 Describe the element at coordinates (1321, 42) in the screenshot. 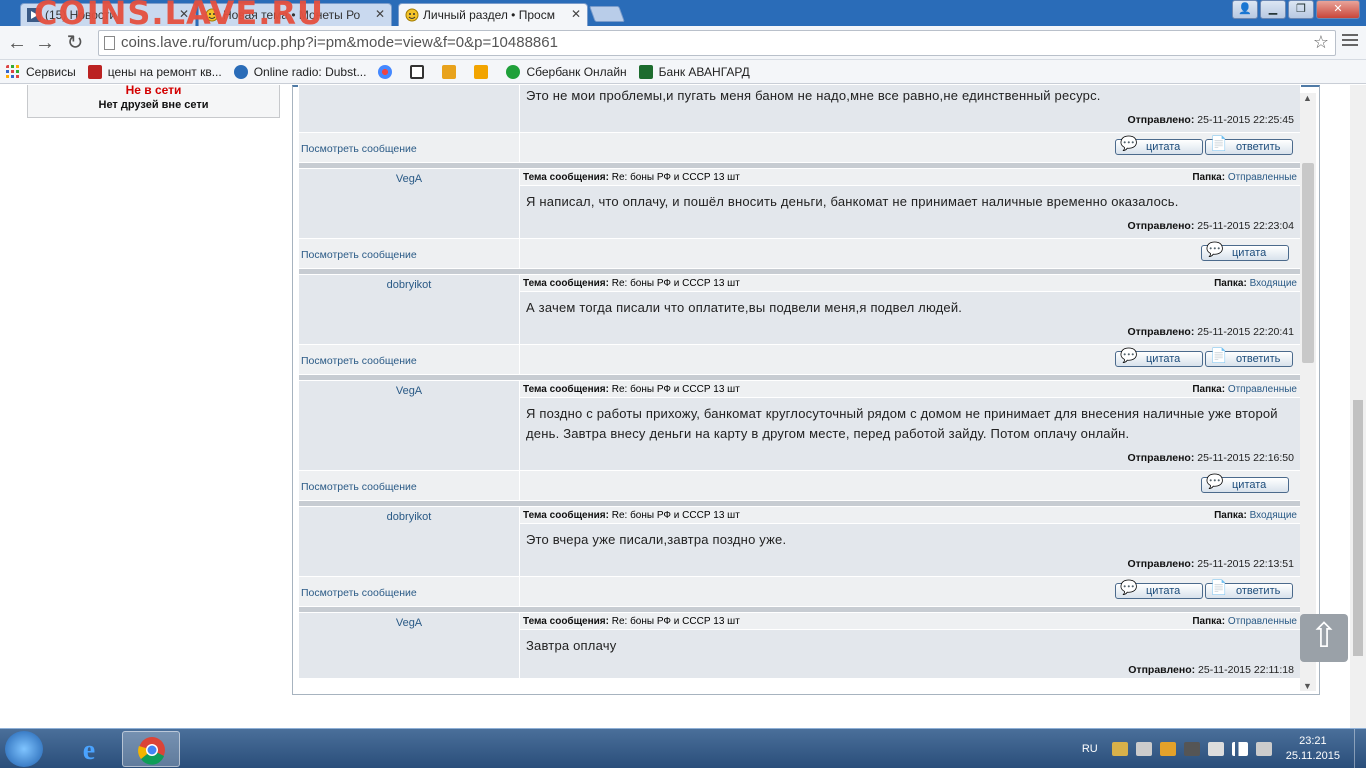

I see `bookmark-star-icon: ☆` at that location.